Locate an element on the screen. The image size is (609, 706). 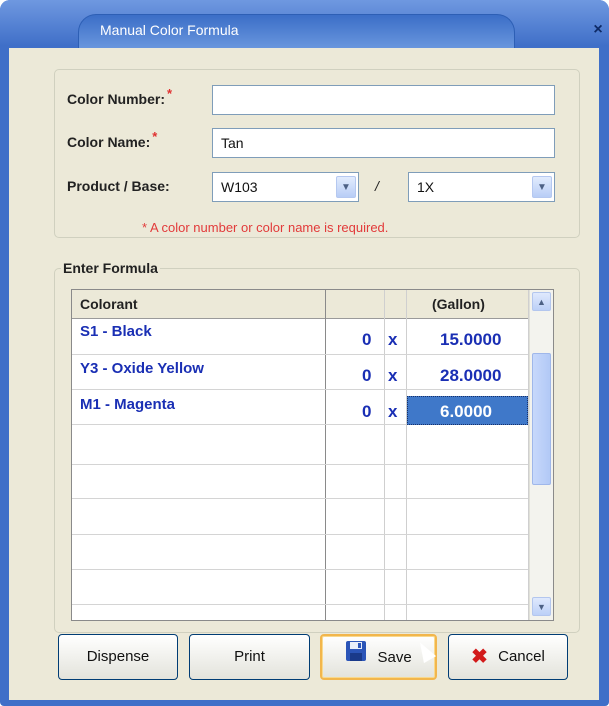
close-icon: × is located at coordinates (598, 30).